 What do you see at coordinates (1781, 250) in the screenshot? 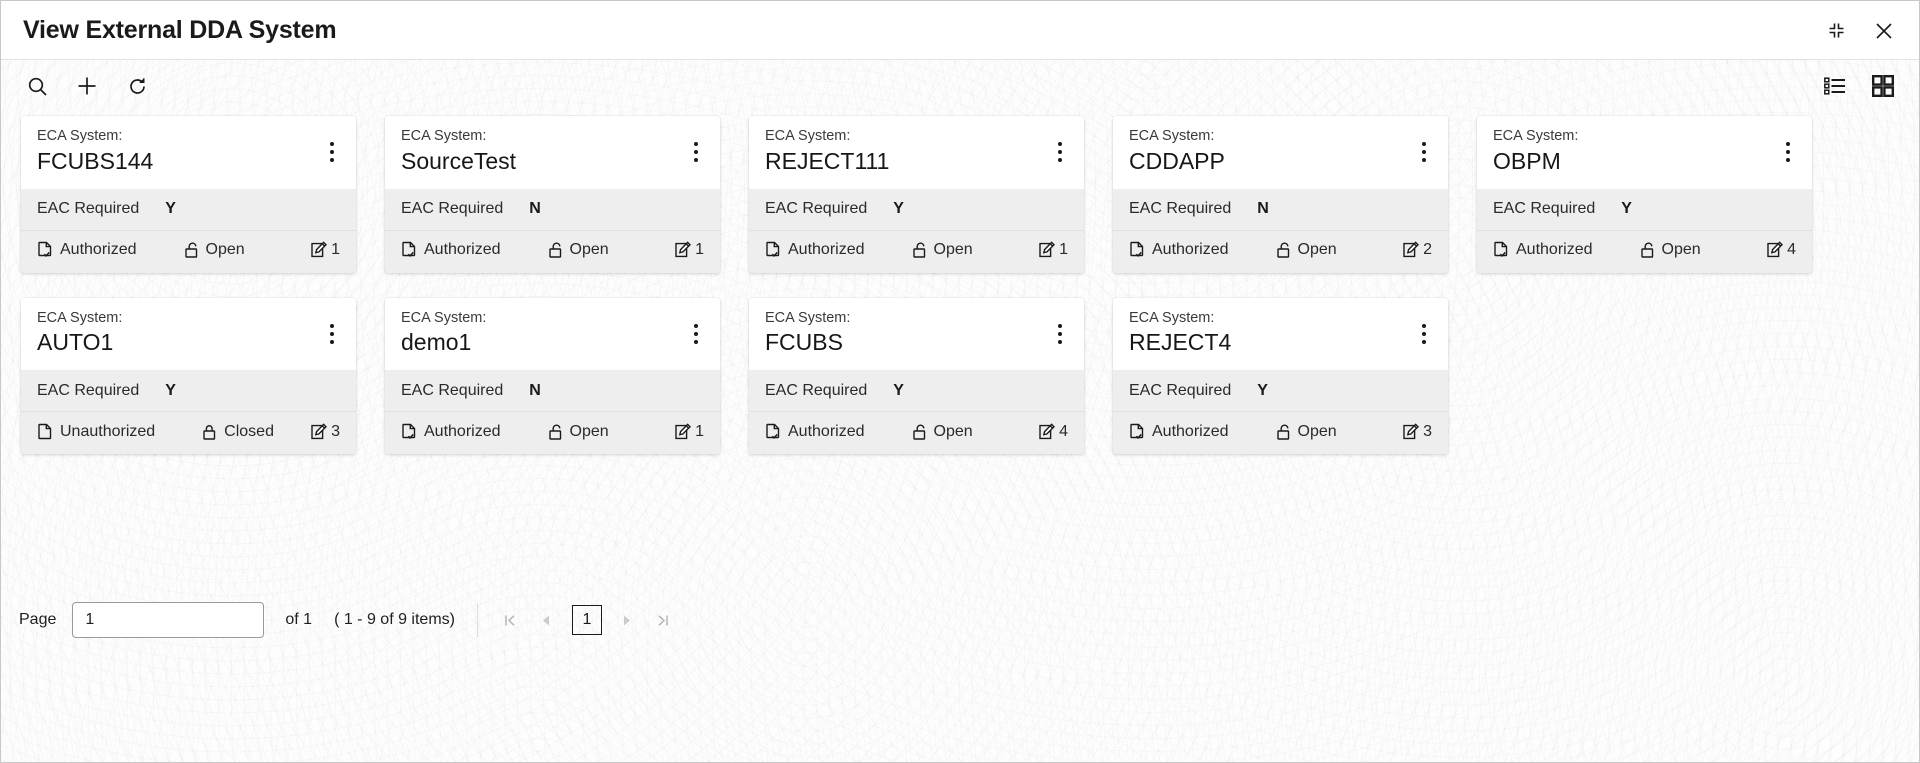
I see `modification-count: 4` at bounding box center [1781, 250].